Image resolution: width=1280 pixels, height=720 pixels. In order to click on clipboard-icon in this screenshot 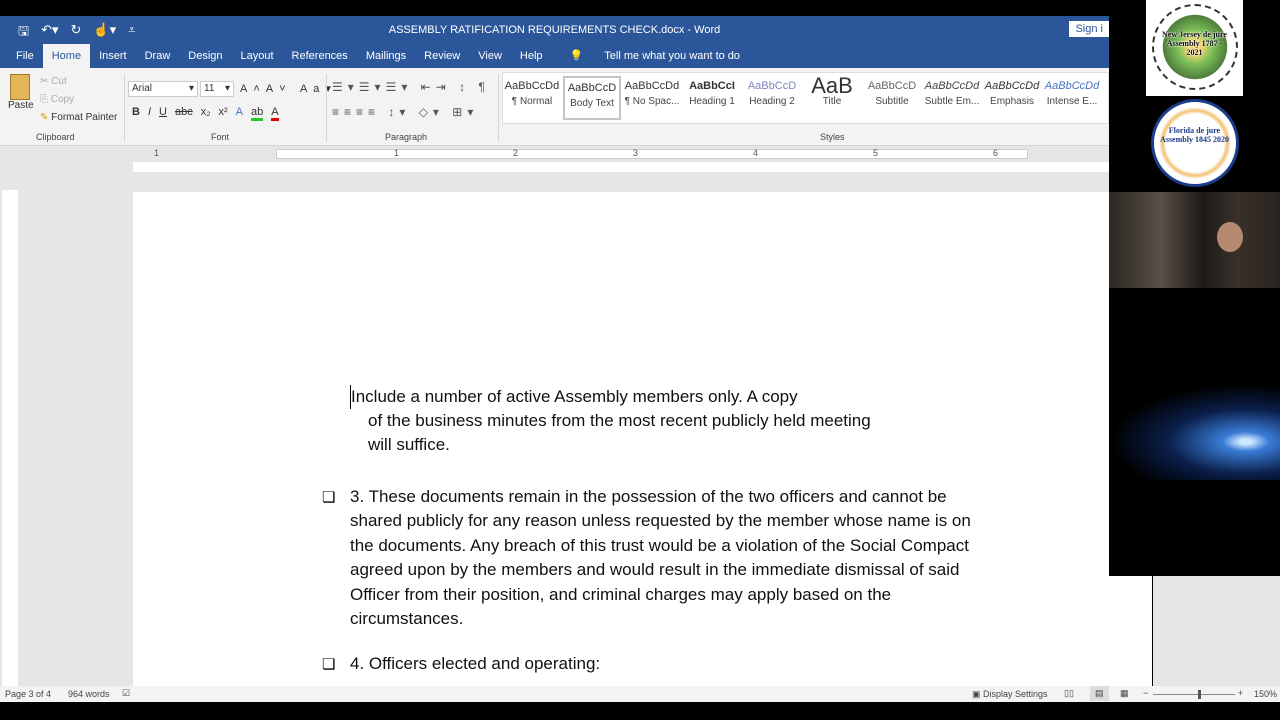, I will do `click(20, 87)`.